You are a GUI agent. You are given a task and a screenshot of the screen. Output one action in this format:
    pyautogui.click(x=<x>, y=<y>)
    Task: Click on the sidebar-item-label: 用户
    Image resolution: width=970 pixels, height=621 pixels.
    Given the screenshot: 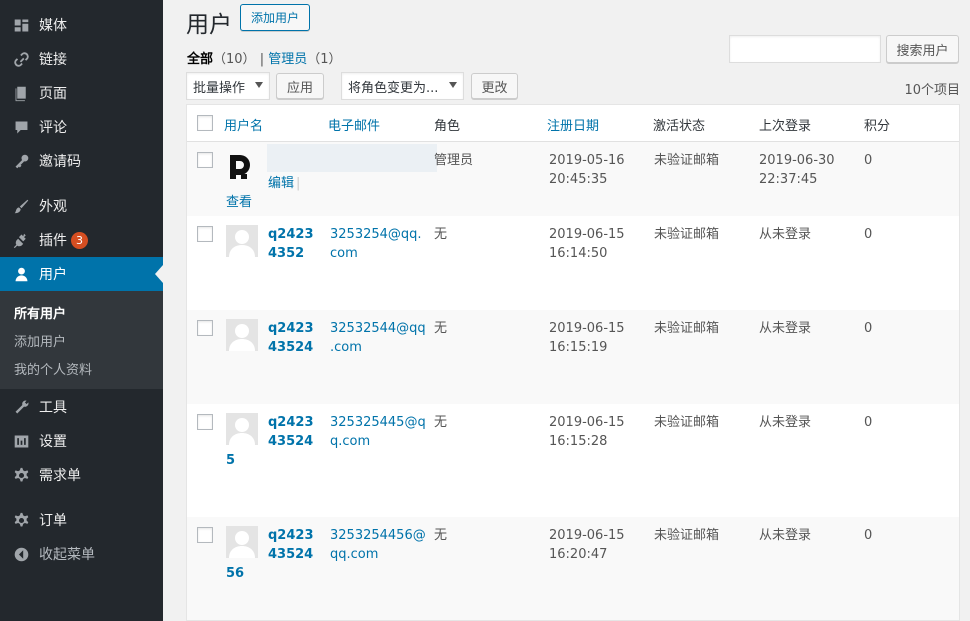 What is the action you would take?
    pyautogui.click(x=53, y=275)
    